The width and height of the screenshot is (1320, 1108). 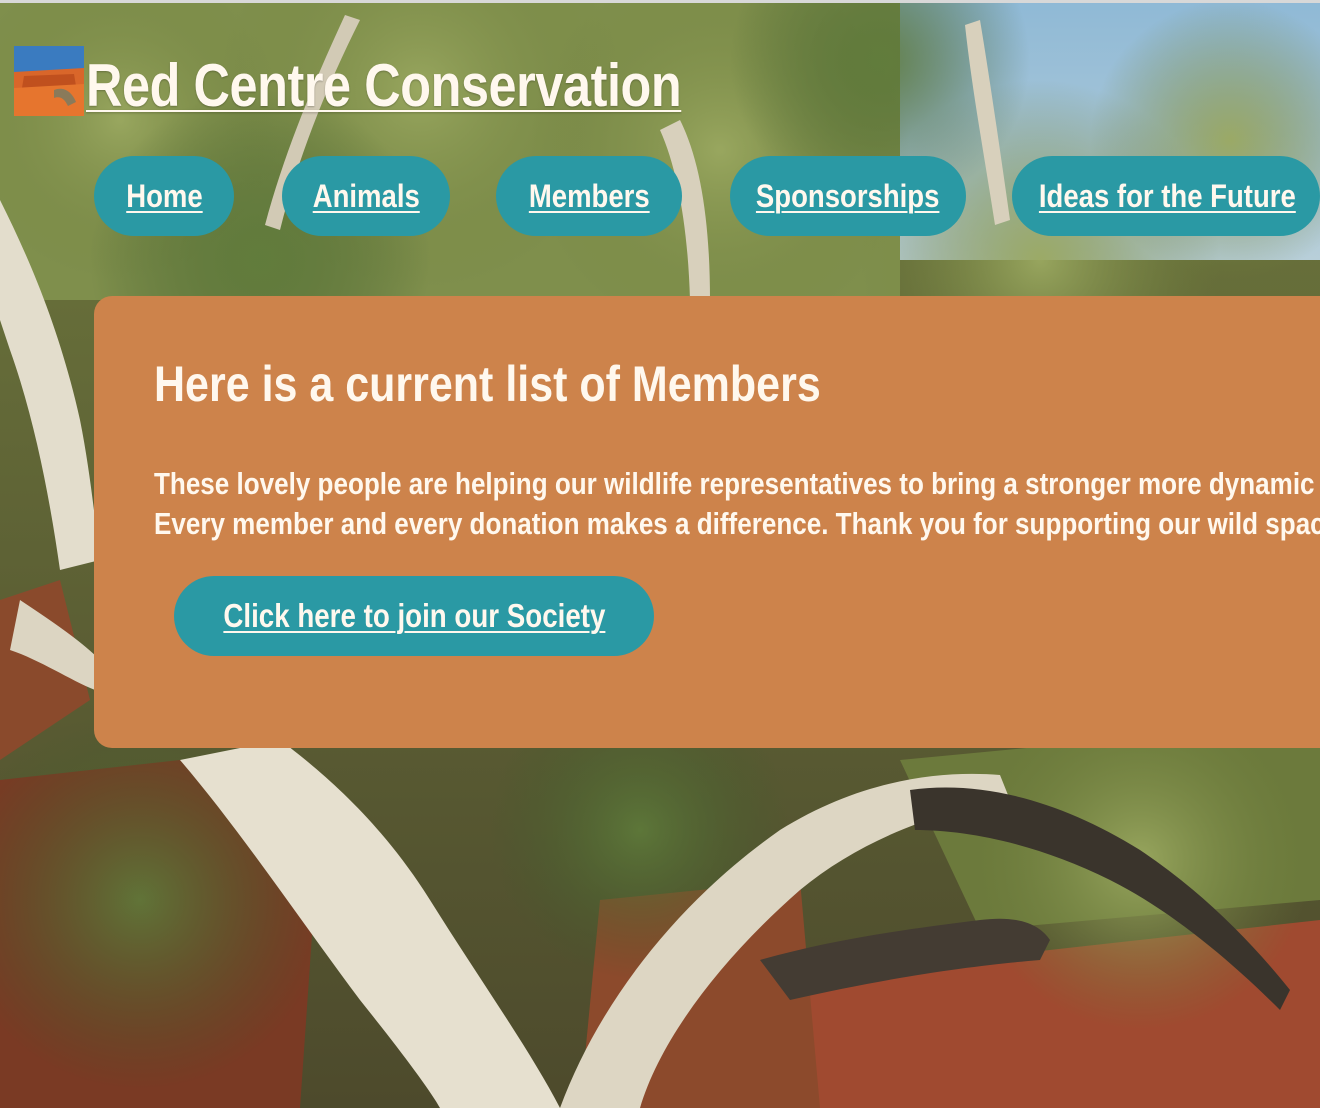 What do you see at coordinates (487, 384) in the screenshot?
I see `page-heading: Here is a current list of Members` at bounding box center [487, 384].